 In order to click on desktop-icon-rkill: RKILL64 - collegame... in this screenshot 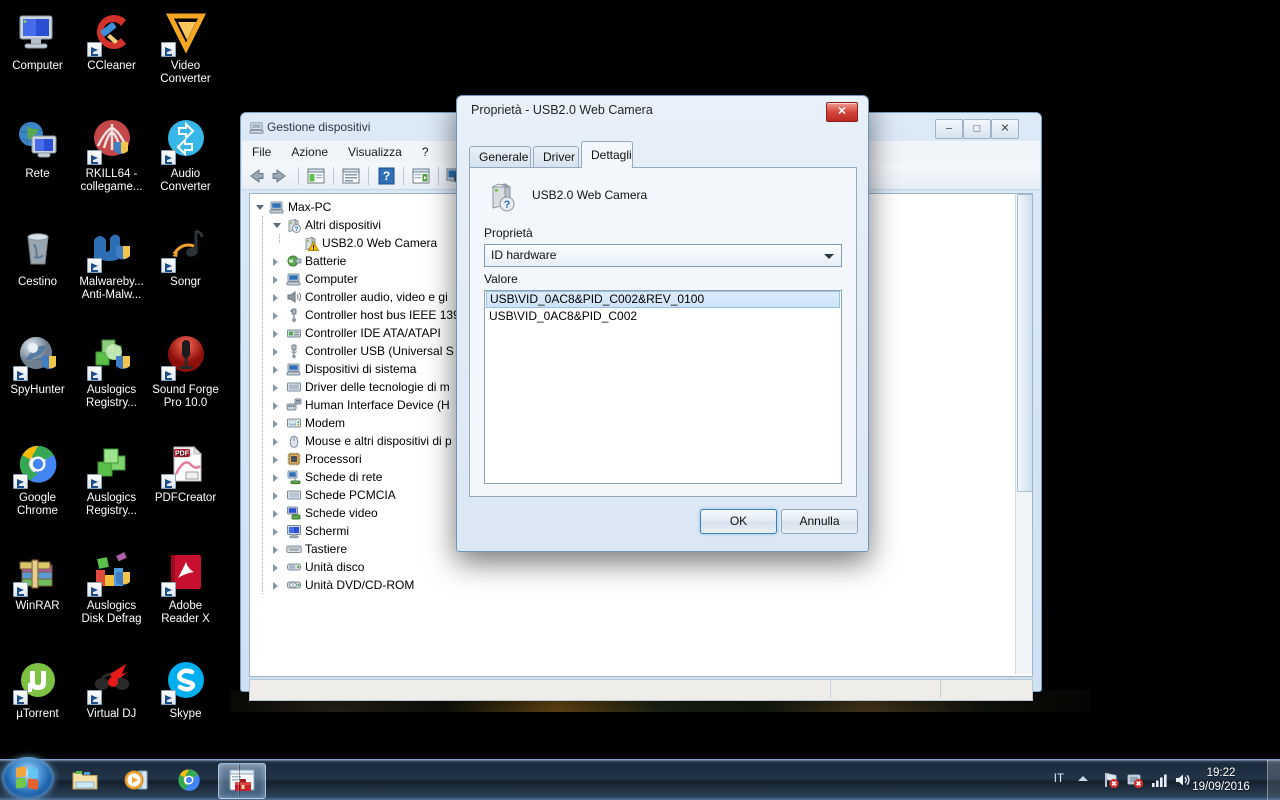, I will do `click(111, 155)`.